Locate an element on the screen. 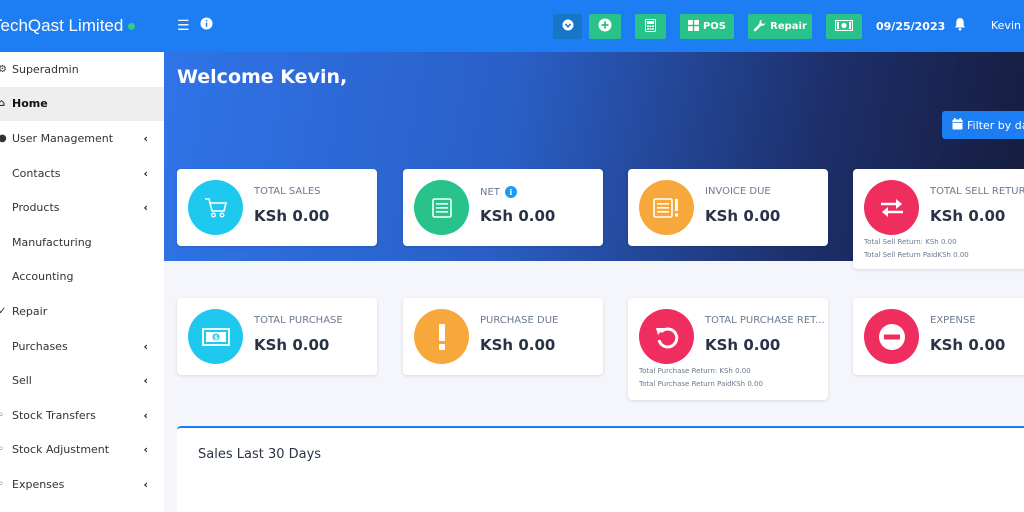 The image size is (1024, 512). info-icon is located at coordinates (206, 26).